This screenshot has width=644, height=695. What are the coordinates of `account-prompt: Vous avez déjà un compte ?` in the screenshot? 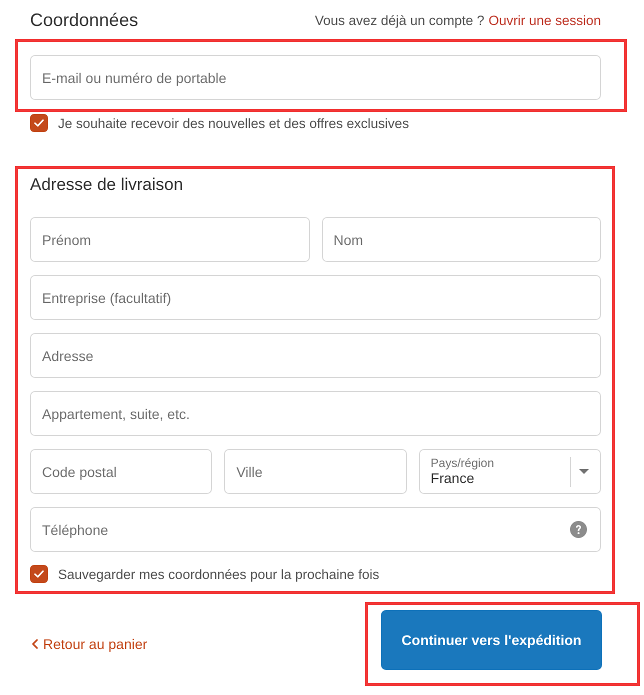 It's located at (399, 20).